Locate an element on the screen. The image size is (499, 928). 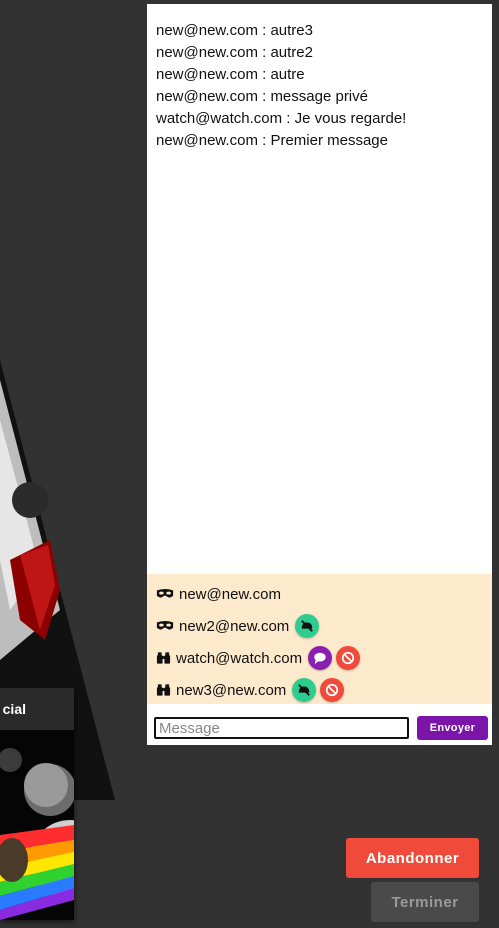
game-card-title: cial is located at coordinates (37, 709).